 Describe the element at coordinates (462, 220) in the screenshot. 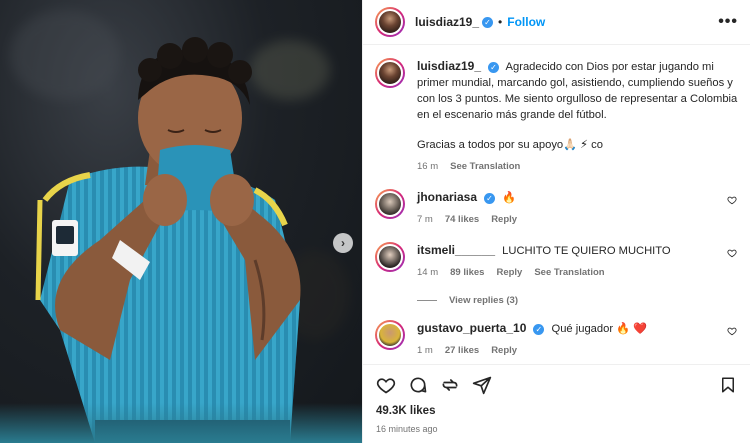

I see `comment-likes: 74 likes` at that location.